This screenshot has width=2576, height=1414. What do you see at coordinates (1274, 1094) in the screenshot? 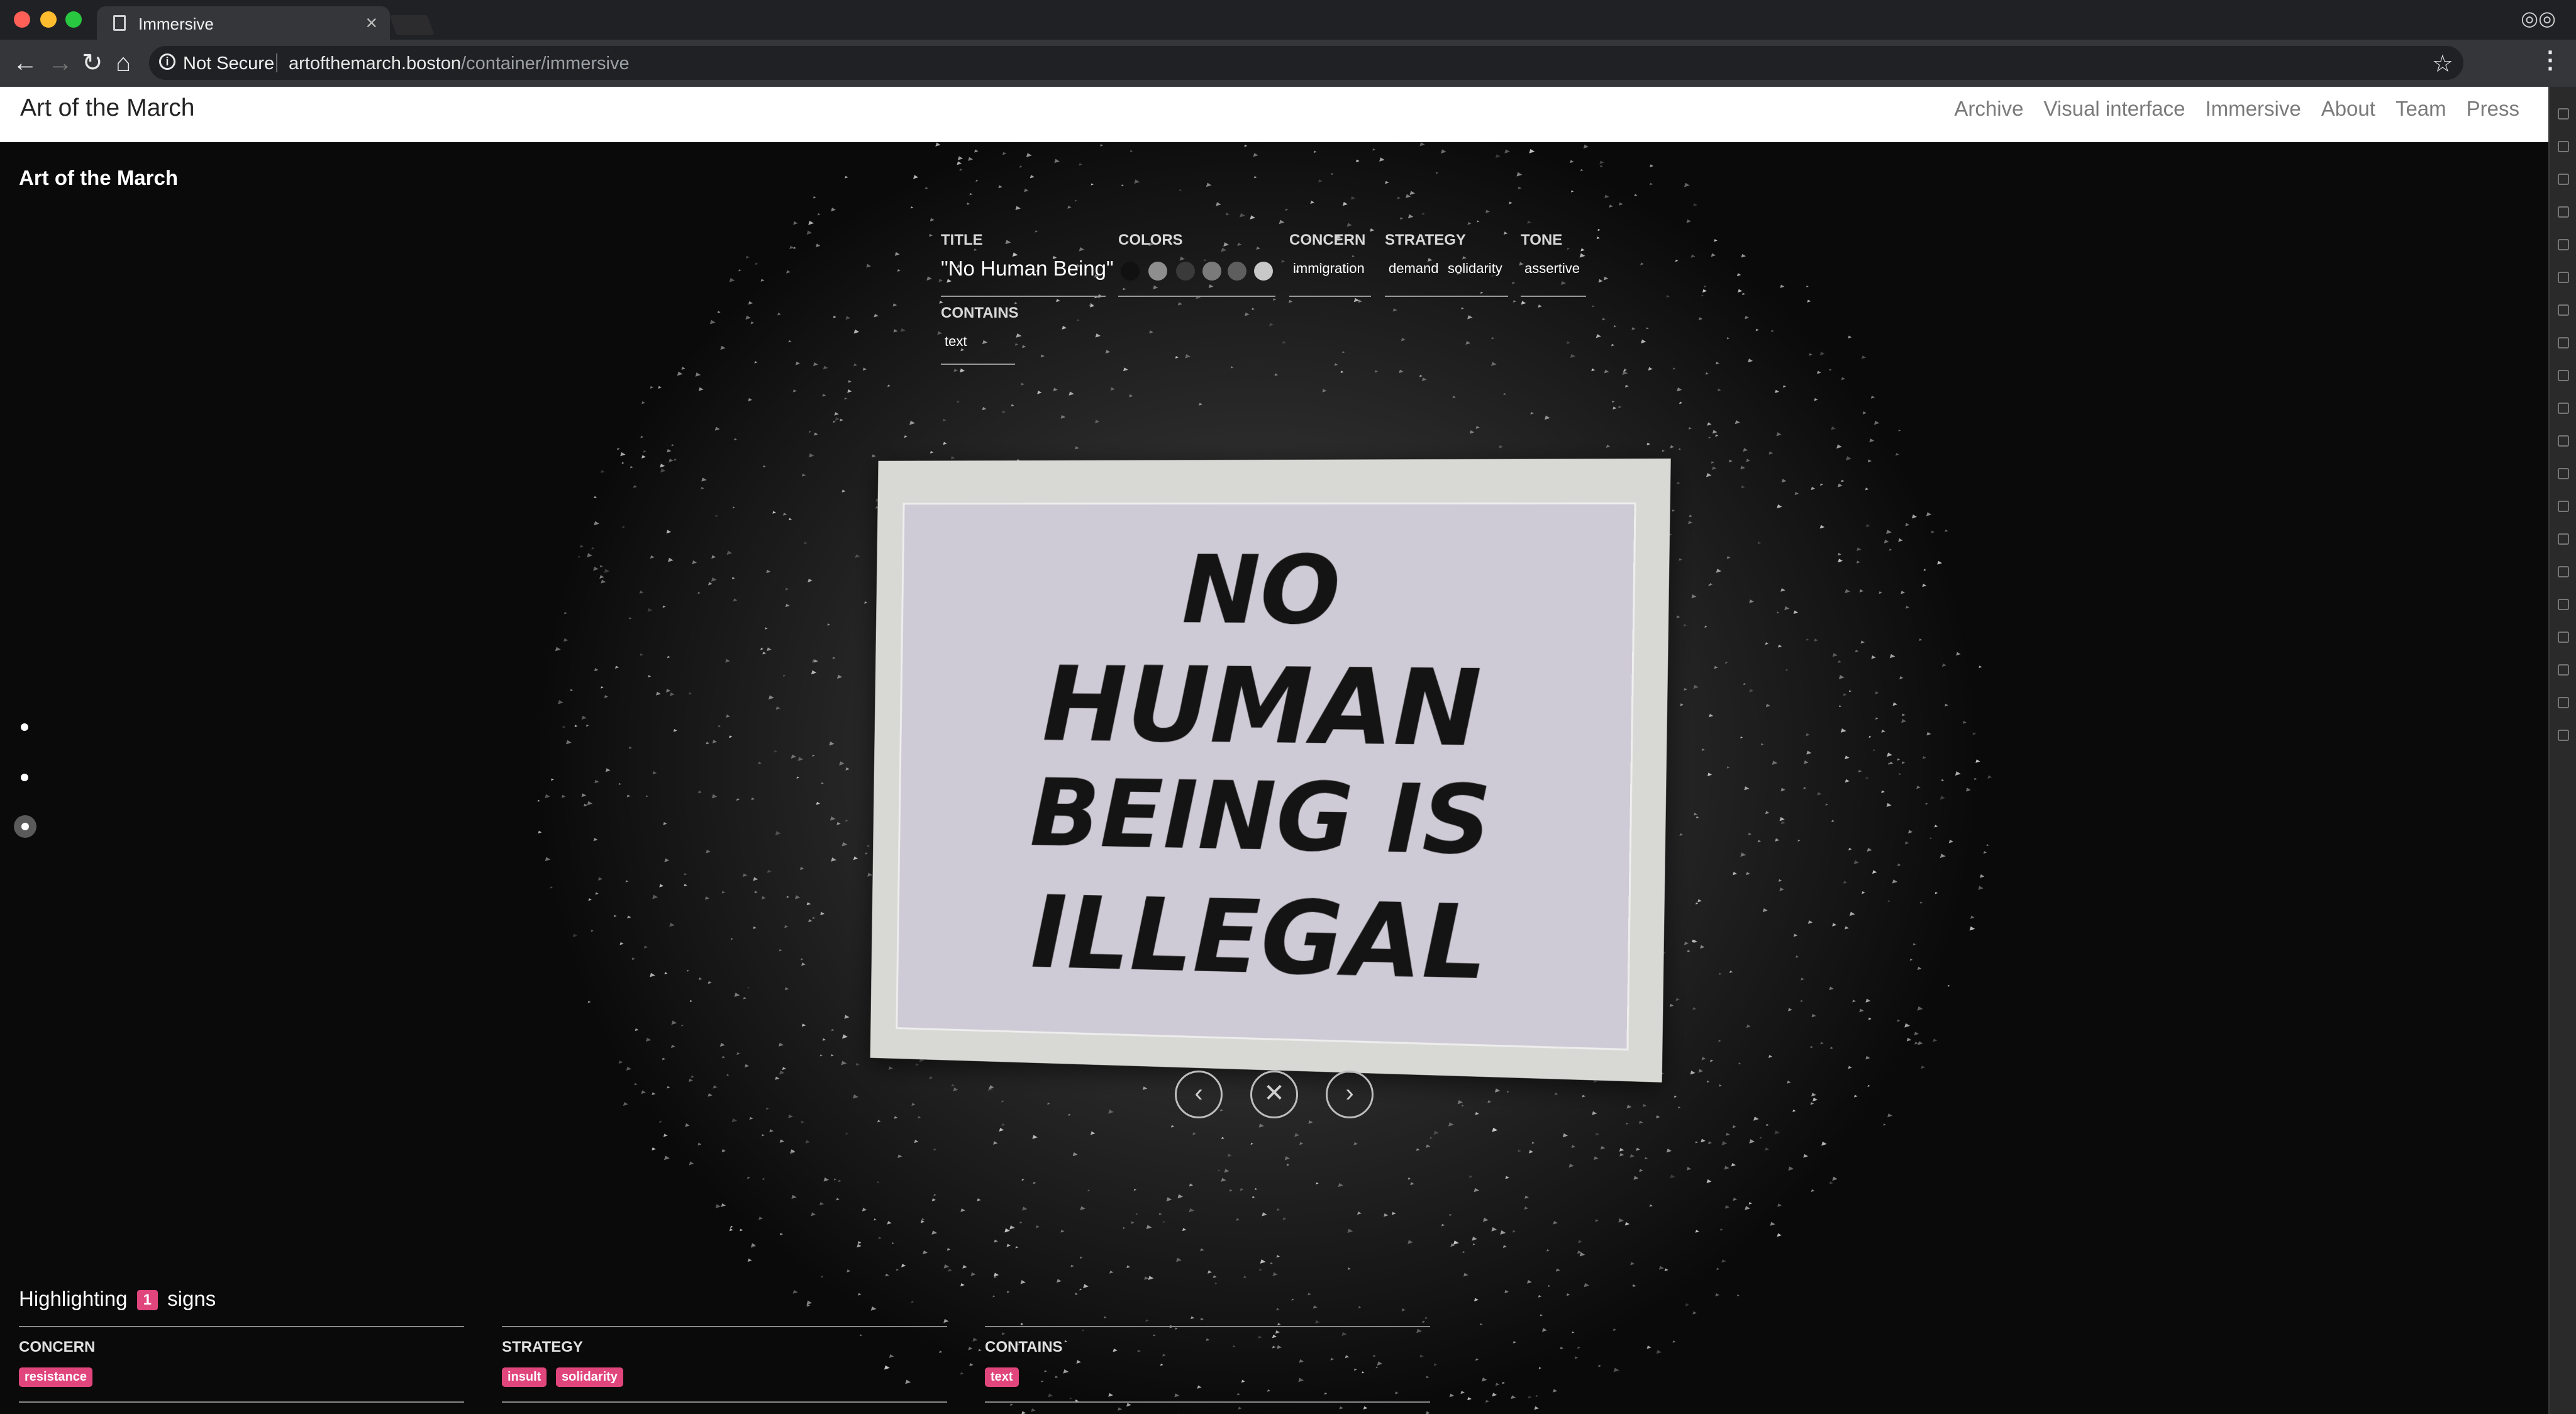
I see `close-sign-button: ✕` at bounding box center [1274, 1094].